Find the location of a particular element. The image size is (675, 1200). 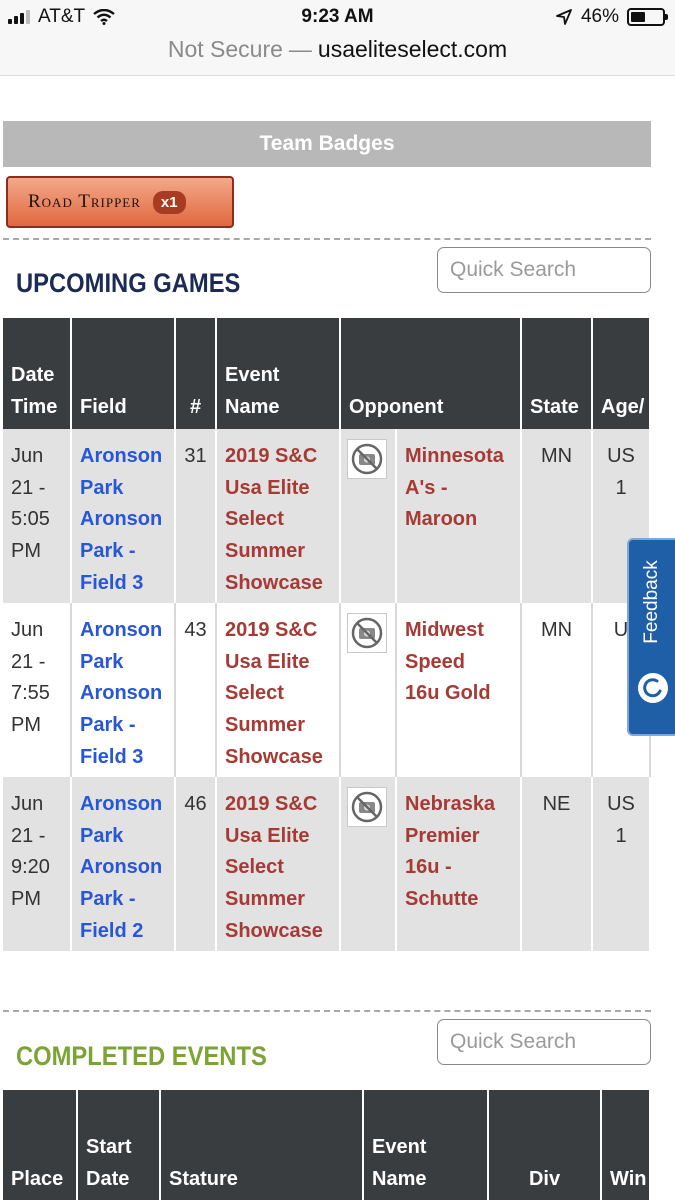

feedback-tab: Feedback is located at coordinates (651, 637).